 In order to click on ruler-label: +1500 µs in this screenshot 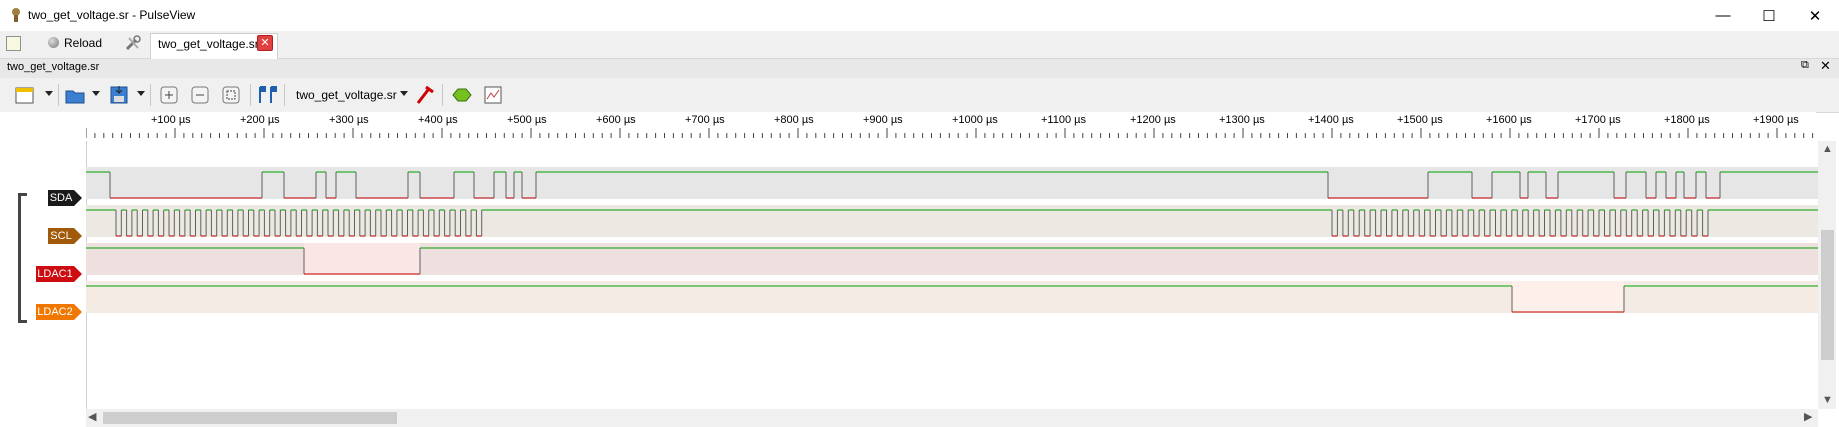, I will do `click(1420, 120)`.